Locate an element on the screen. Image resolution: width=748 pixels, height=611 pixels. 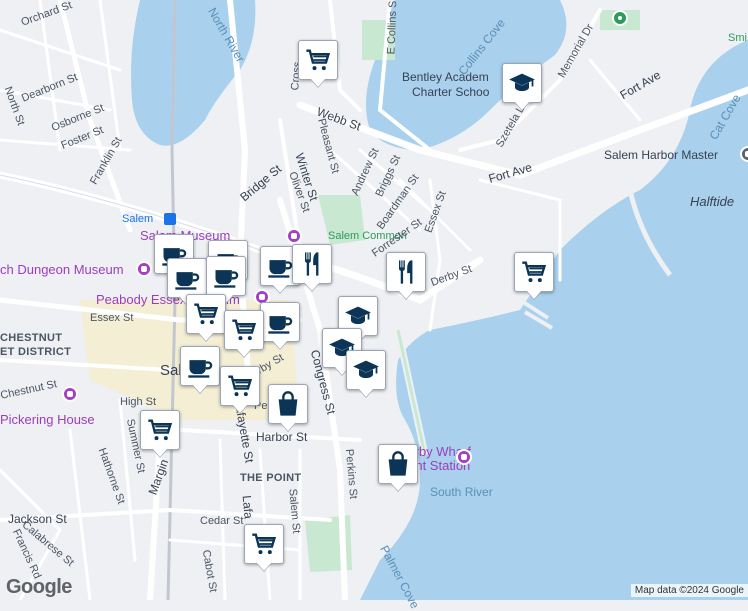
street-lafa: Lafa is located at coordinates (247, 507).